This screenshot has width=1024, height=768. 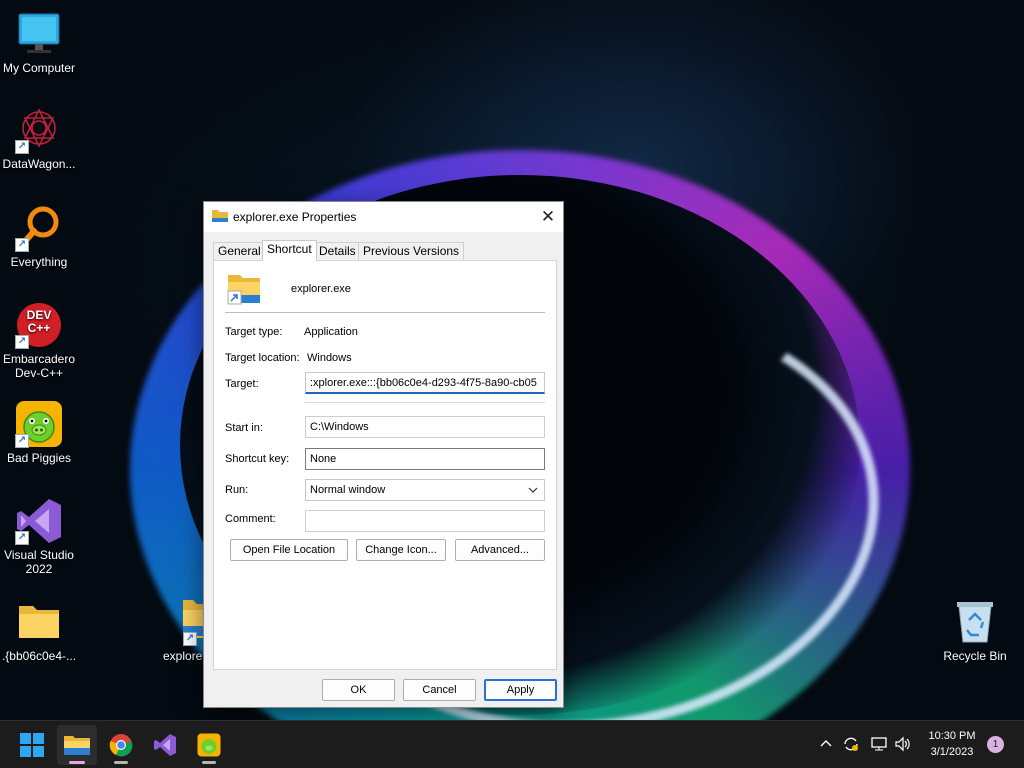 I want to click on desktop-icon-label: Embarcadero Dev-C++, so click(x=39, y=366).